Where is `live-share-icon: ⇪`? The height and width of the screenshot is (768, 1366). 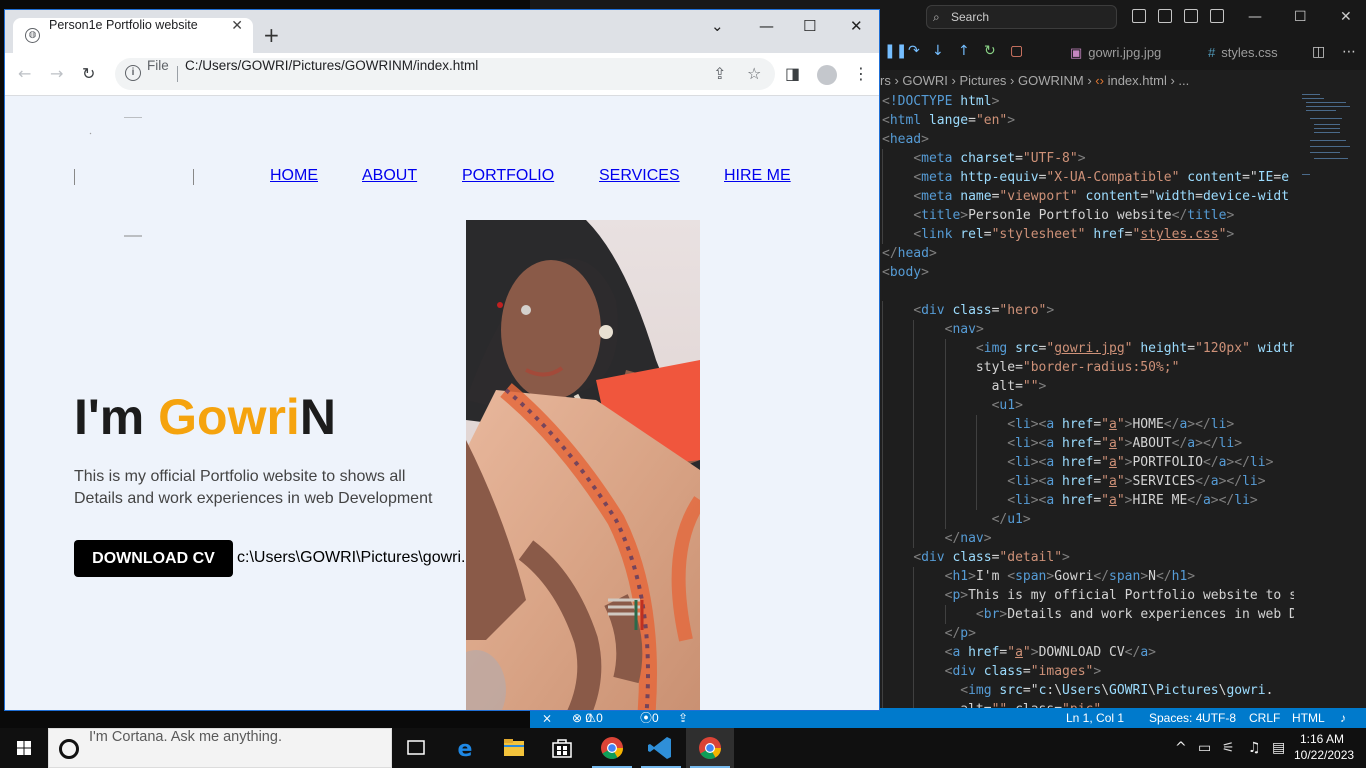 live-share-icon: ⇪ is located at coordinates (683, 718).